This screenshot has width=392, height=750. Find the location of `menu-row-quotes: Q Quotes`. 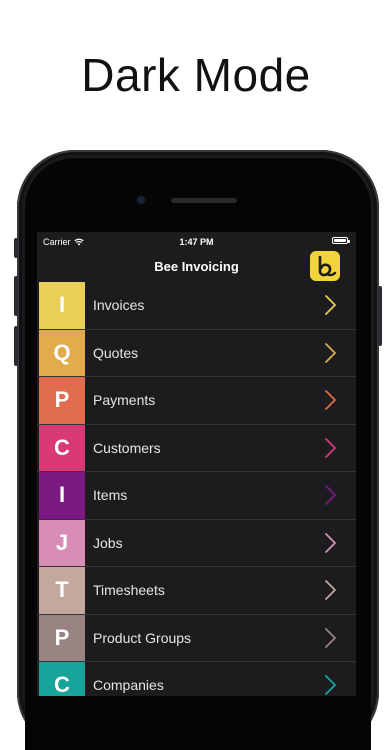

menu-row-quotes: Q Quotes is located at coordinates (196, 353).